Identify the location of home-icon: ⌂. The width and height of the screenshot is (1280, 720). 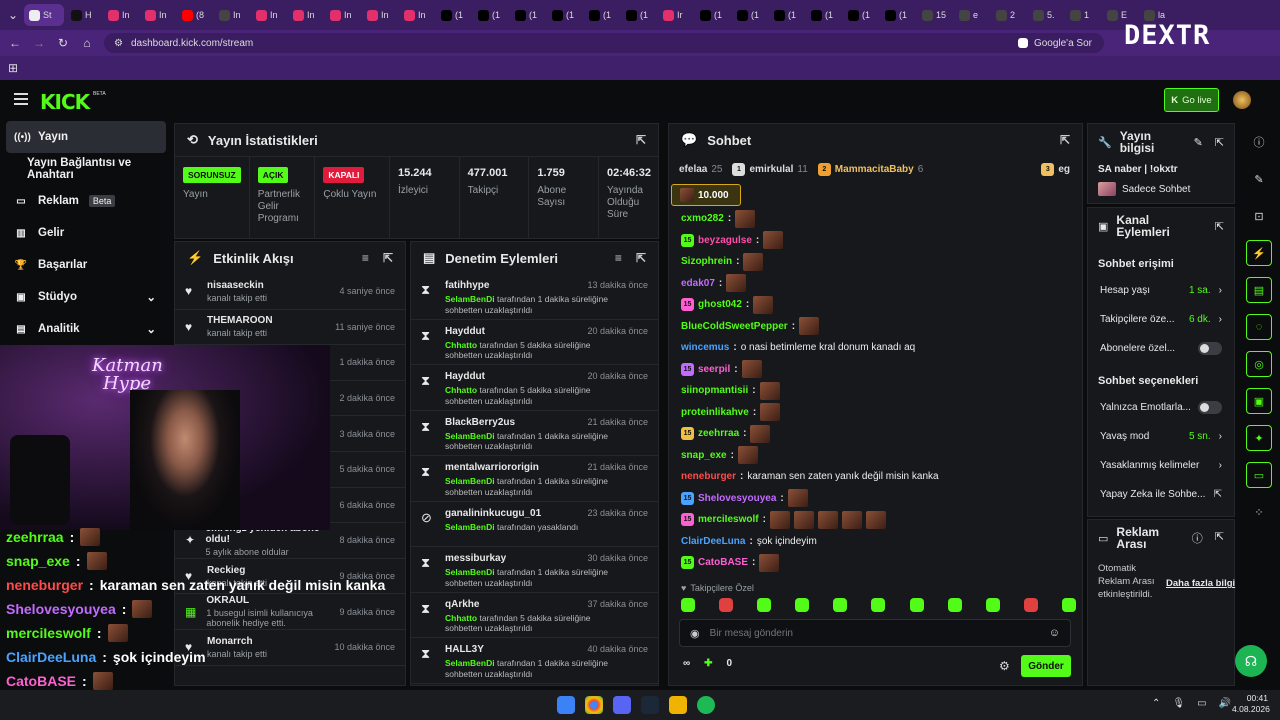
(87, 43).